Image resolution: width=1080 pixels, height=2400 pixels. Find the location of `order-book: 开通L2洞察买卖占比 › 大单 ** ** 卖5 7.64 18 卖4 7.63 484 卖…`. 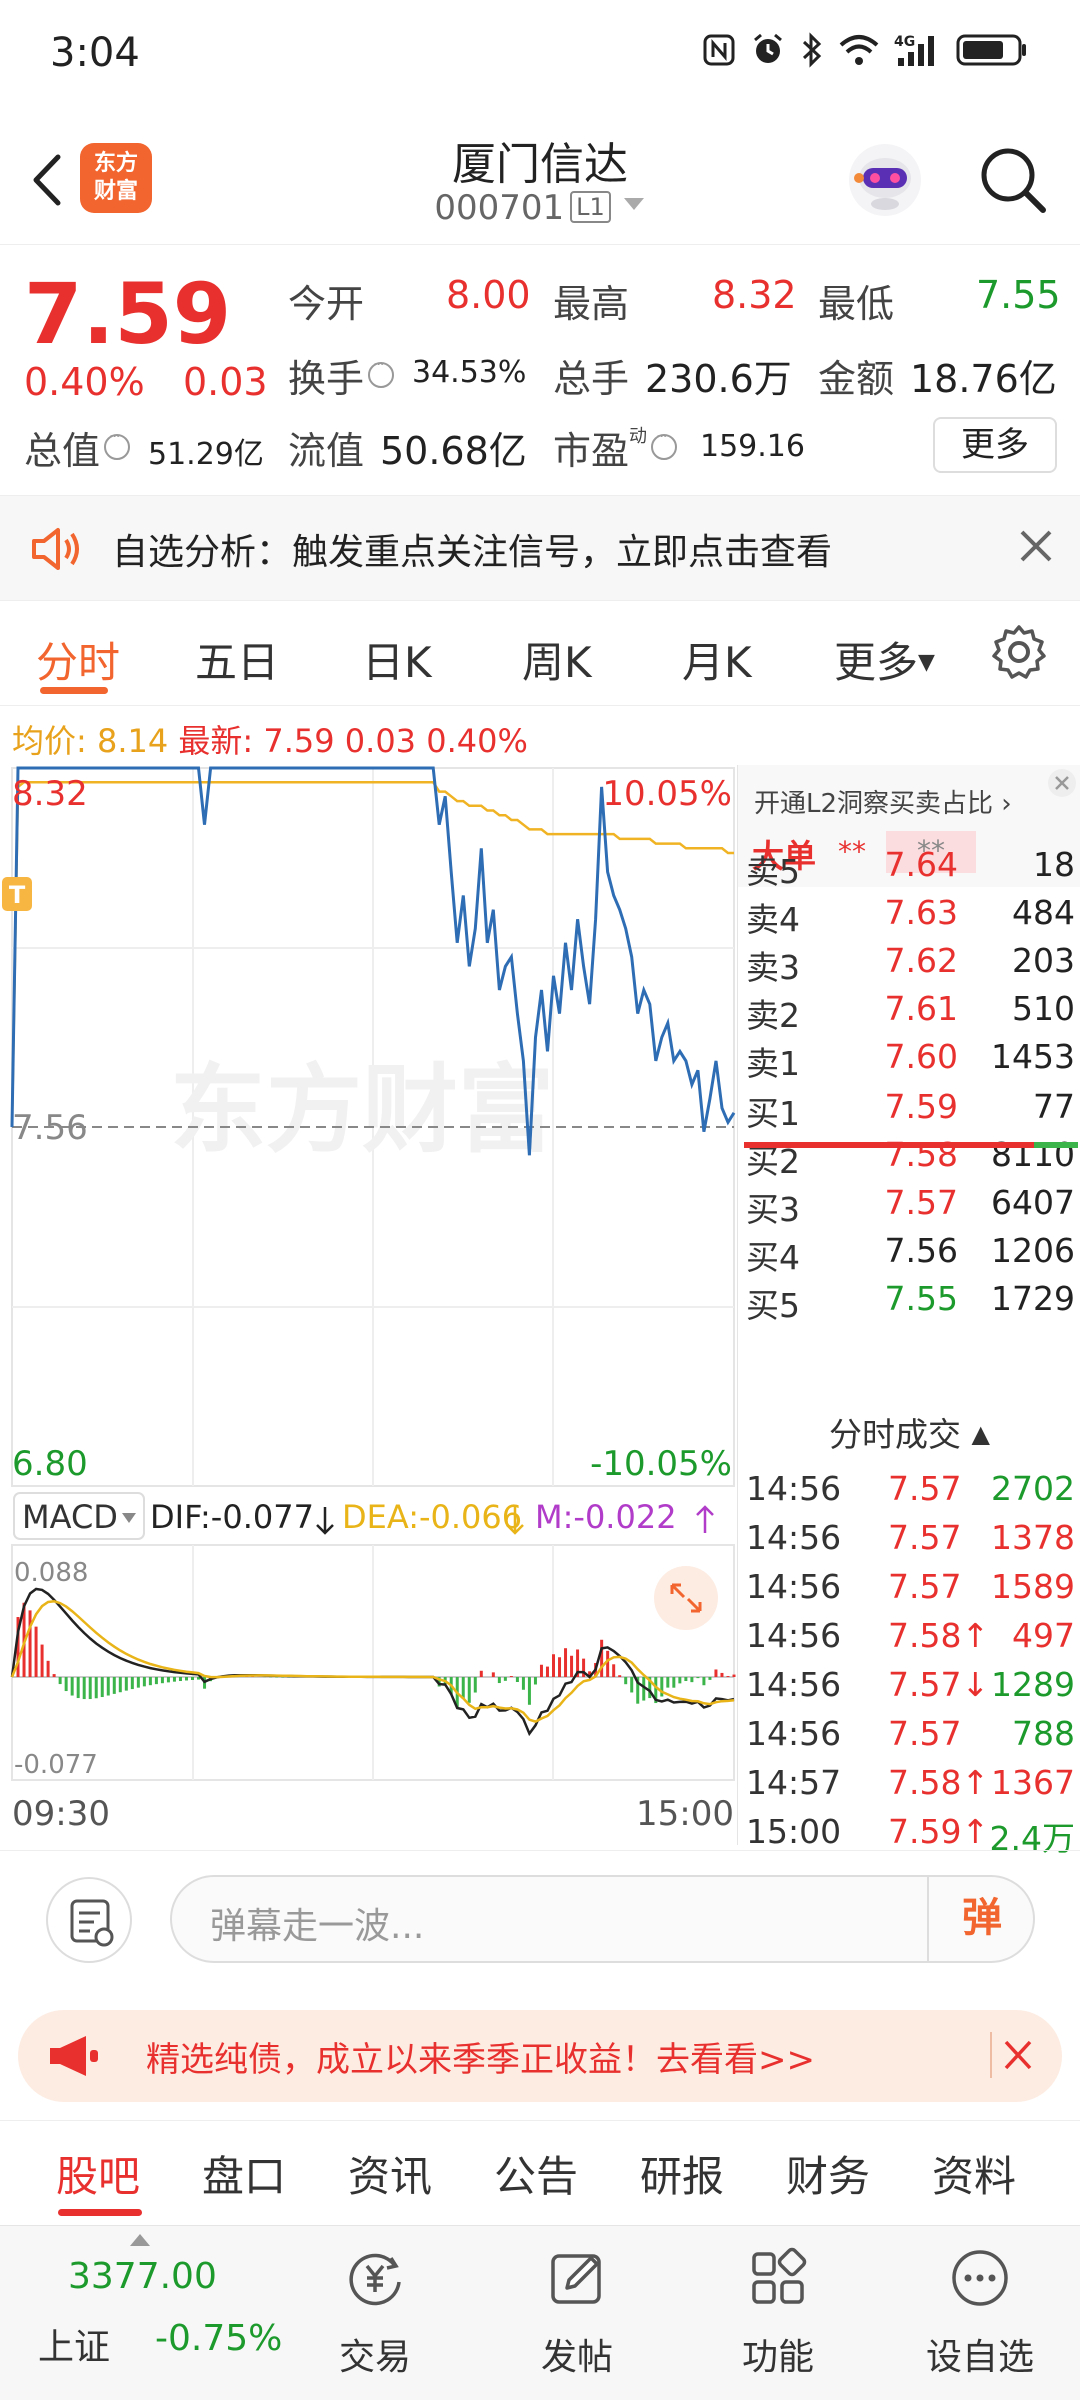

order-book: 开通L2洞察买卖占比 › 大单 ** ** 卖5 7.64 18 卖4 7.63 484 卖… is located at coordinates (908, 1311).